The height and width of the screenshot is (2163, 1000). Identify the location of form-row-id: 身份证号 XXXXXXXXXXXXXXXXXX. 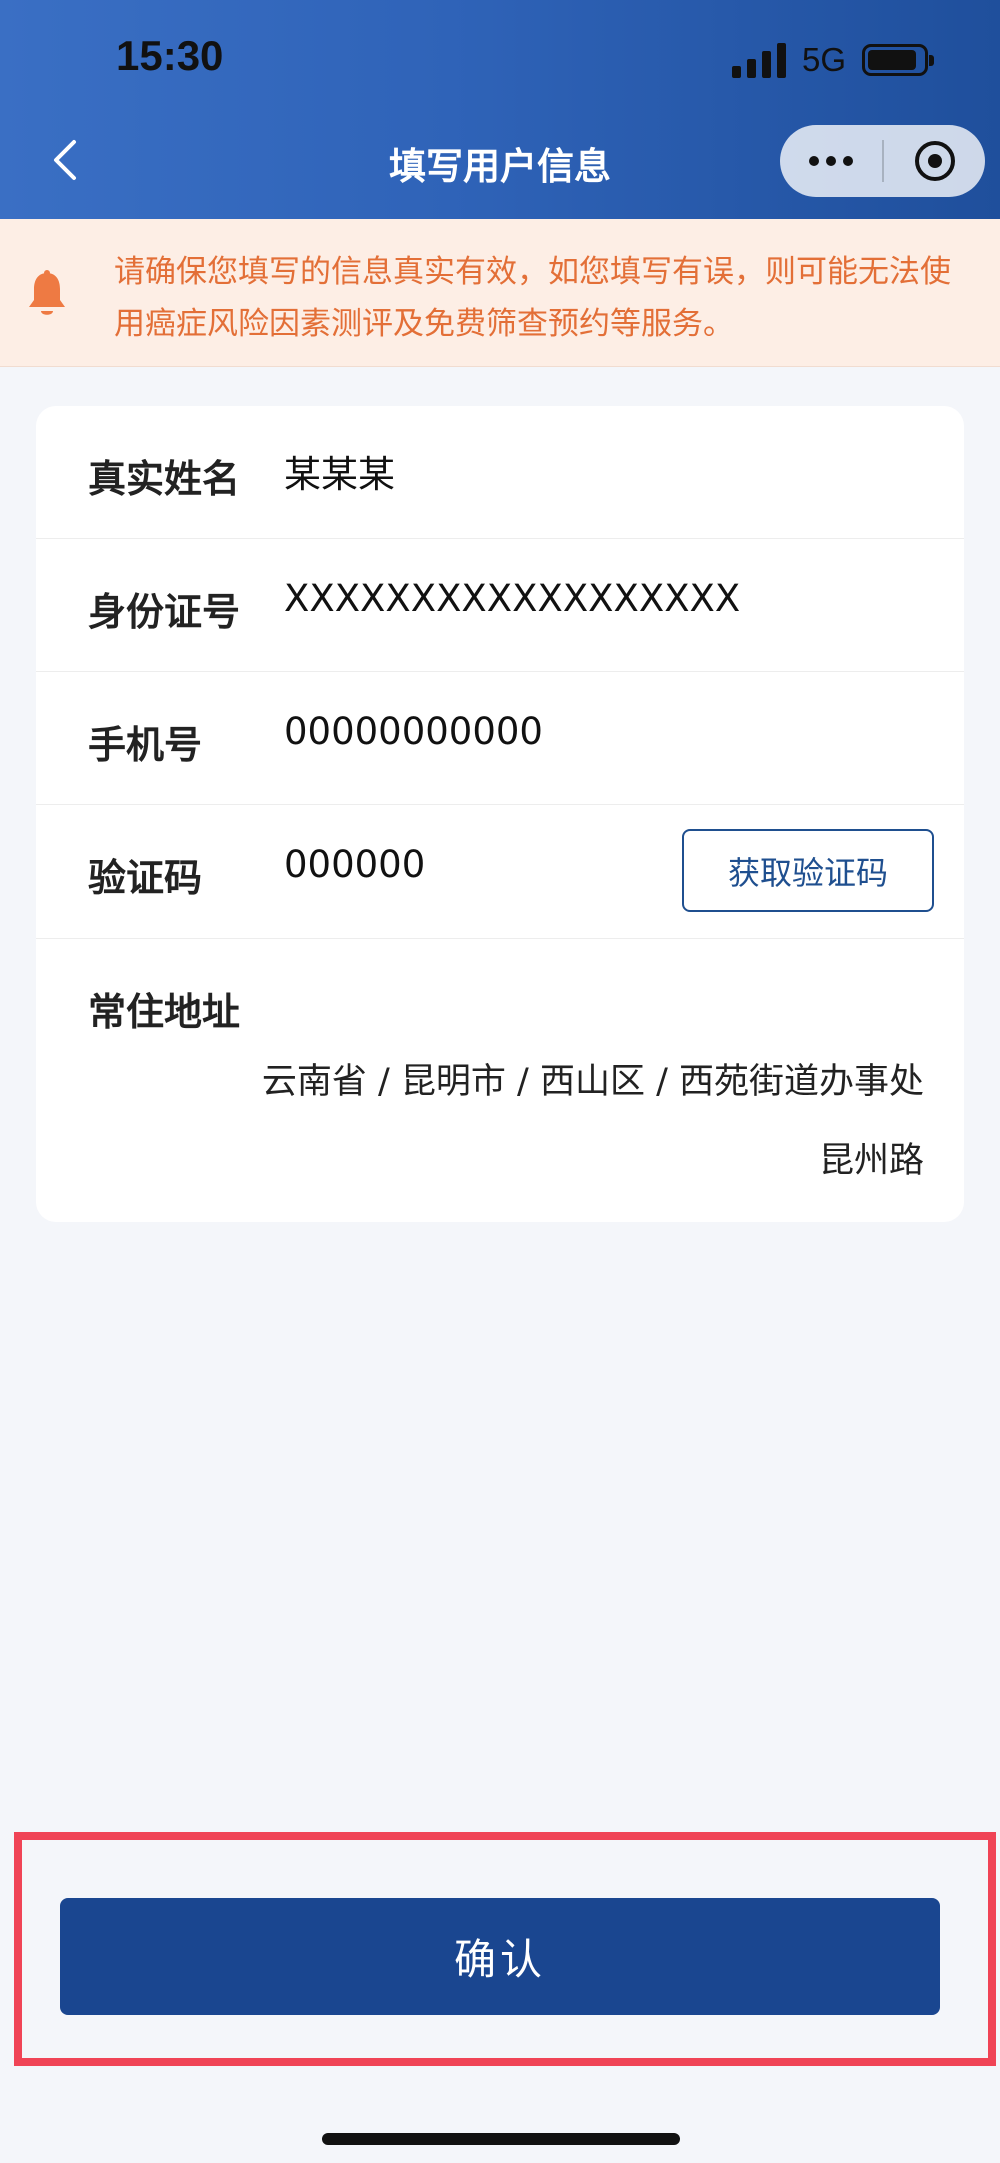
(500, 605).